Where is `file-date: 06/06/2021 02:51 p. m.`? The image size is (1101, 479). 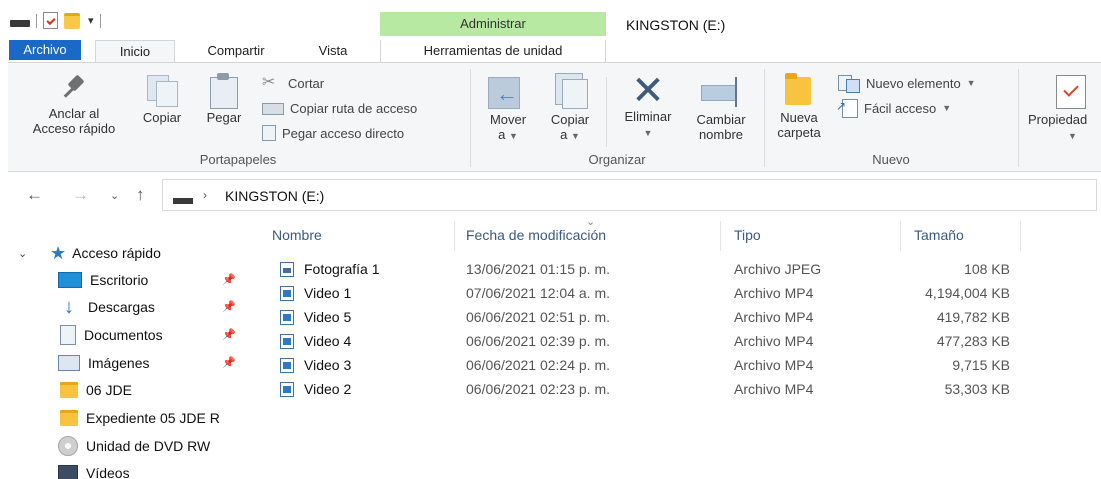
file-date: 06/06/2021 02:51 p. m. is located at coordinates (538, 317).